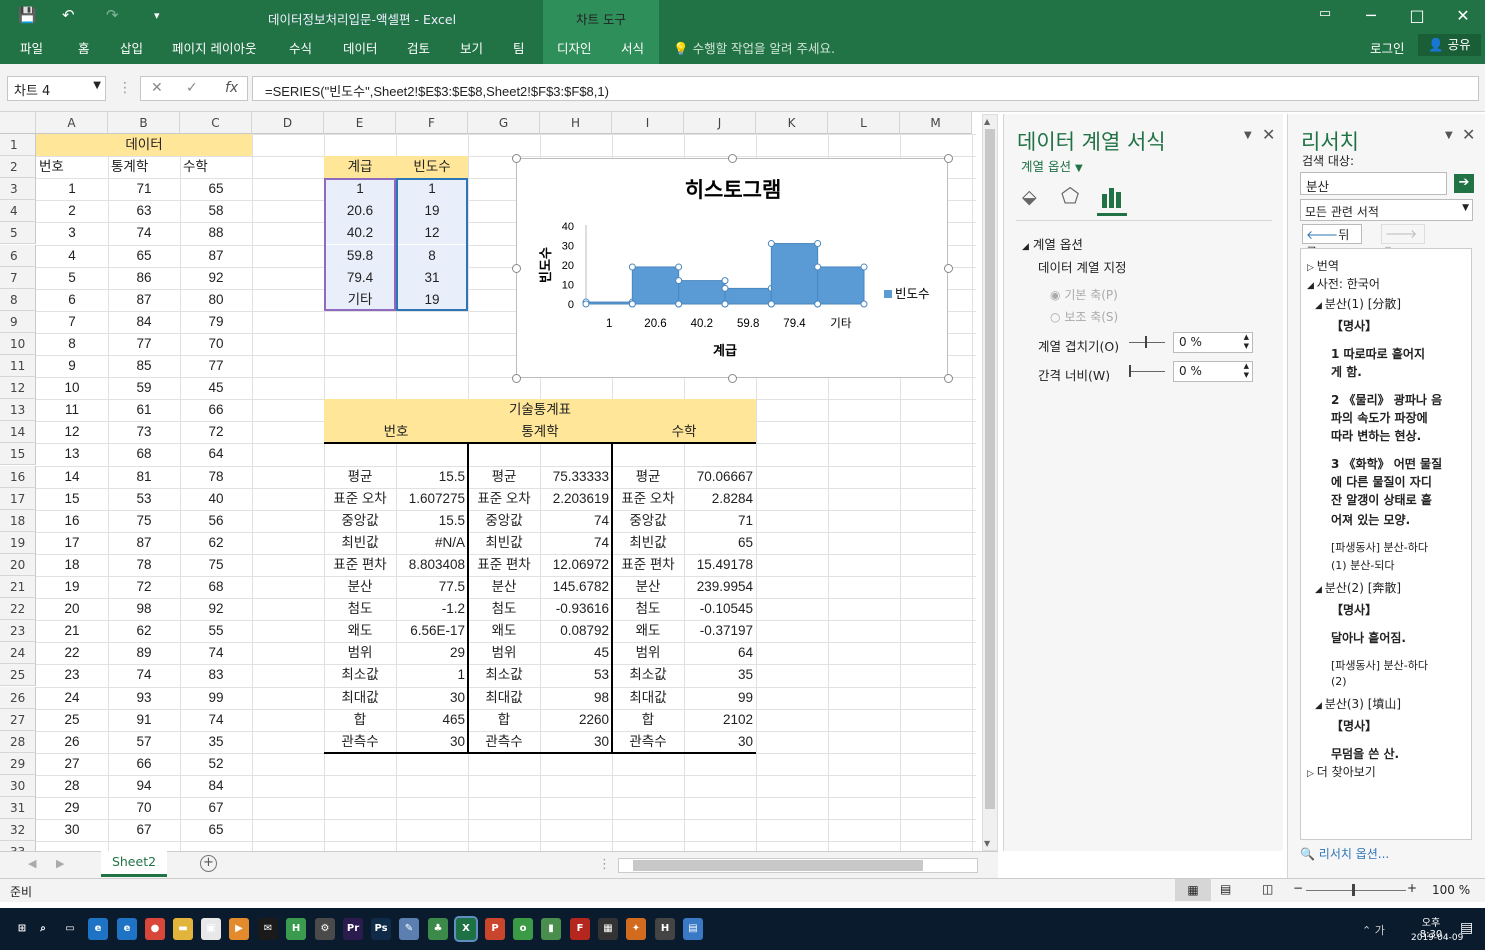 This screenshot has height=950, width=1485. Describe the element at coordinates (720, 477) in the screenshot. I see `stats-value-cell: 70.06667` at that location.